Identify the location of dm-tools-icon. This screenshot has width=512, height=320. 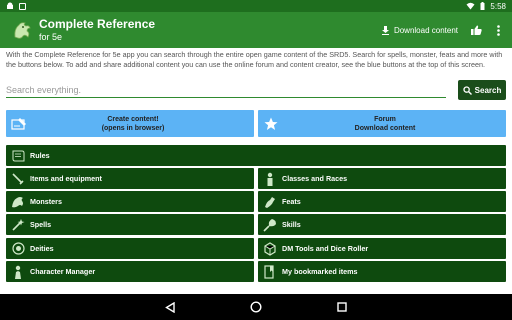
(270, 248).